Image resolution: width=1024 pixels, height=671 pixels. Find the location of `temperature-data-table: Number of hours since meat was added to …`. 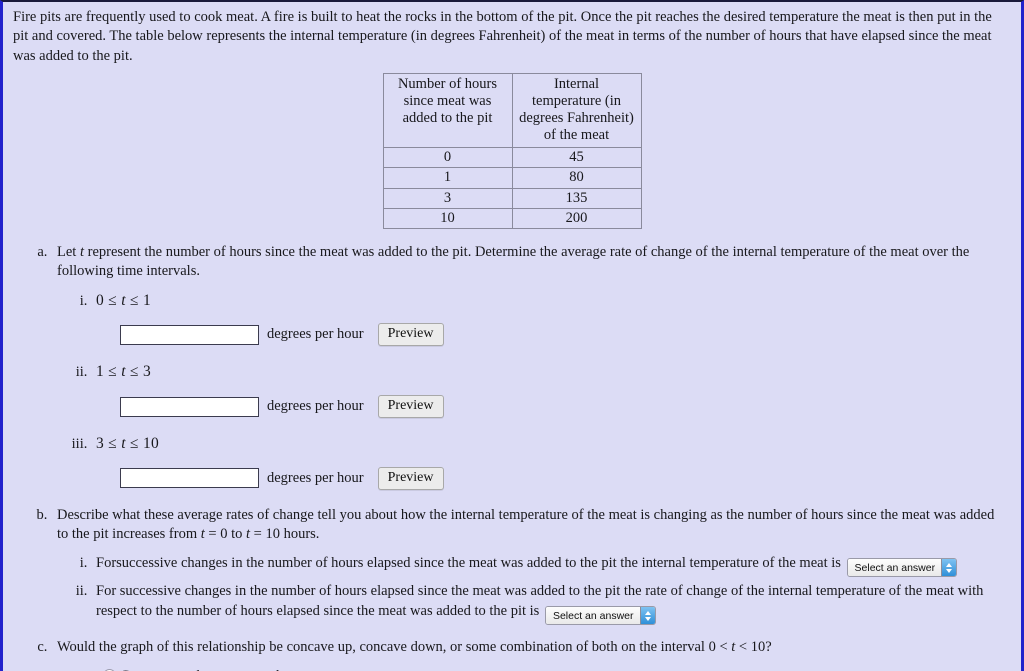

temperature-data-table: Number of hours since meat was added to … is located at coordinates (512, 150).